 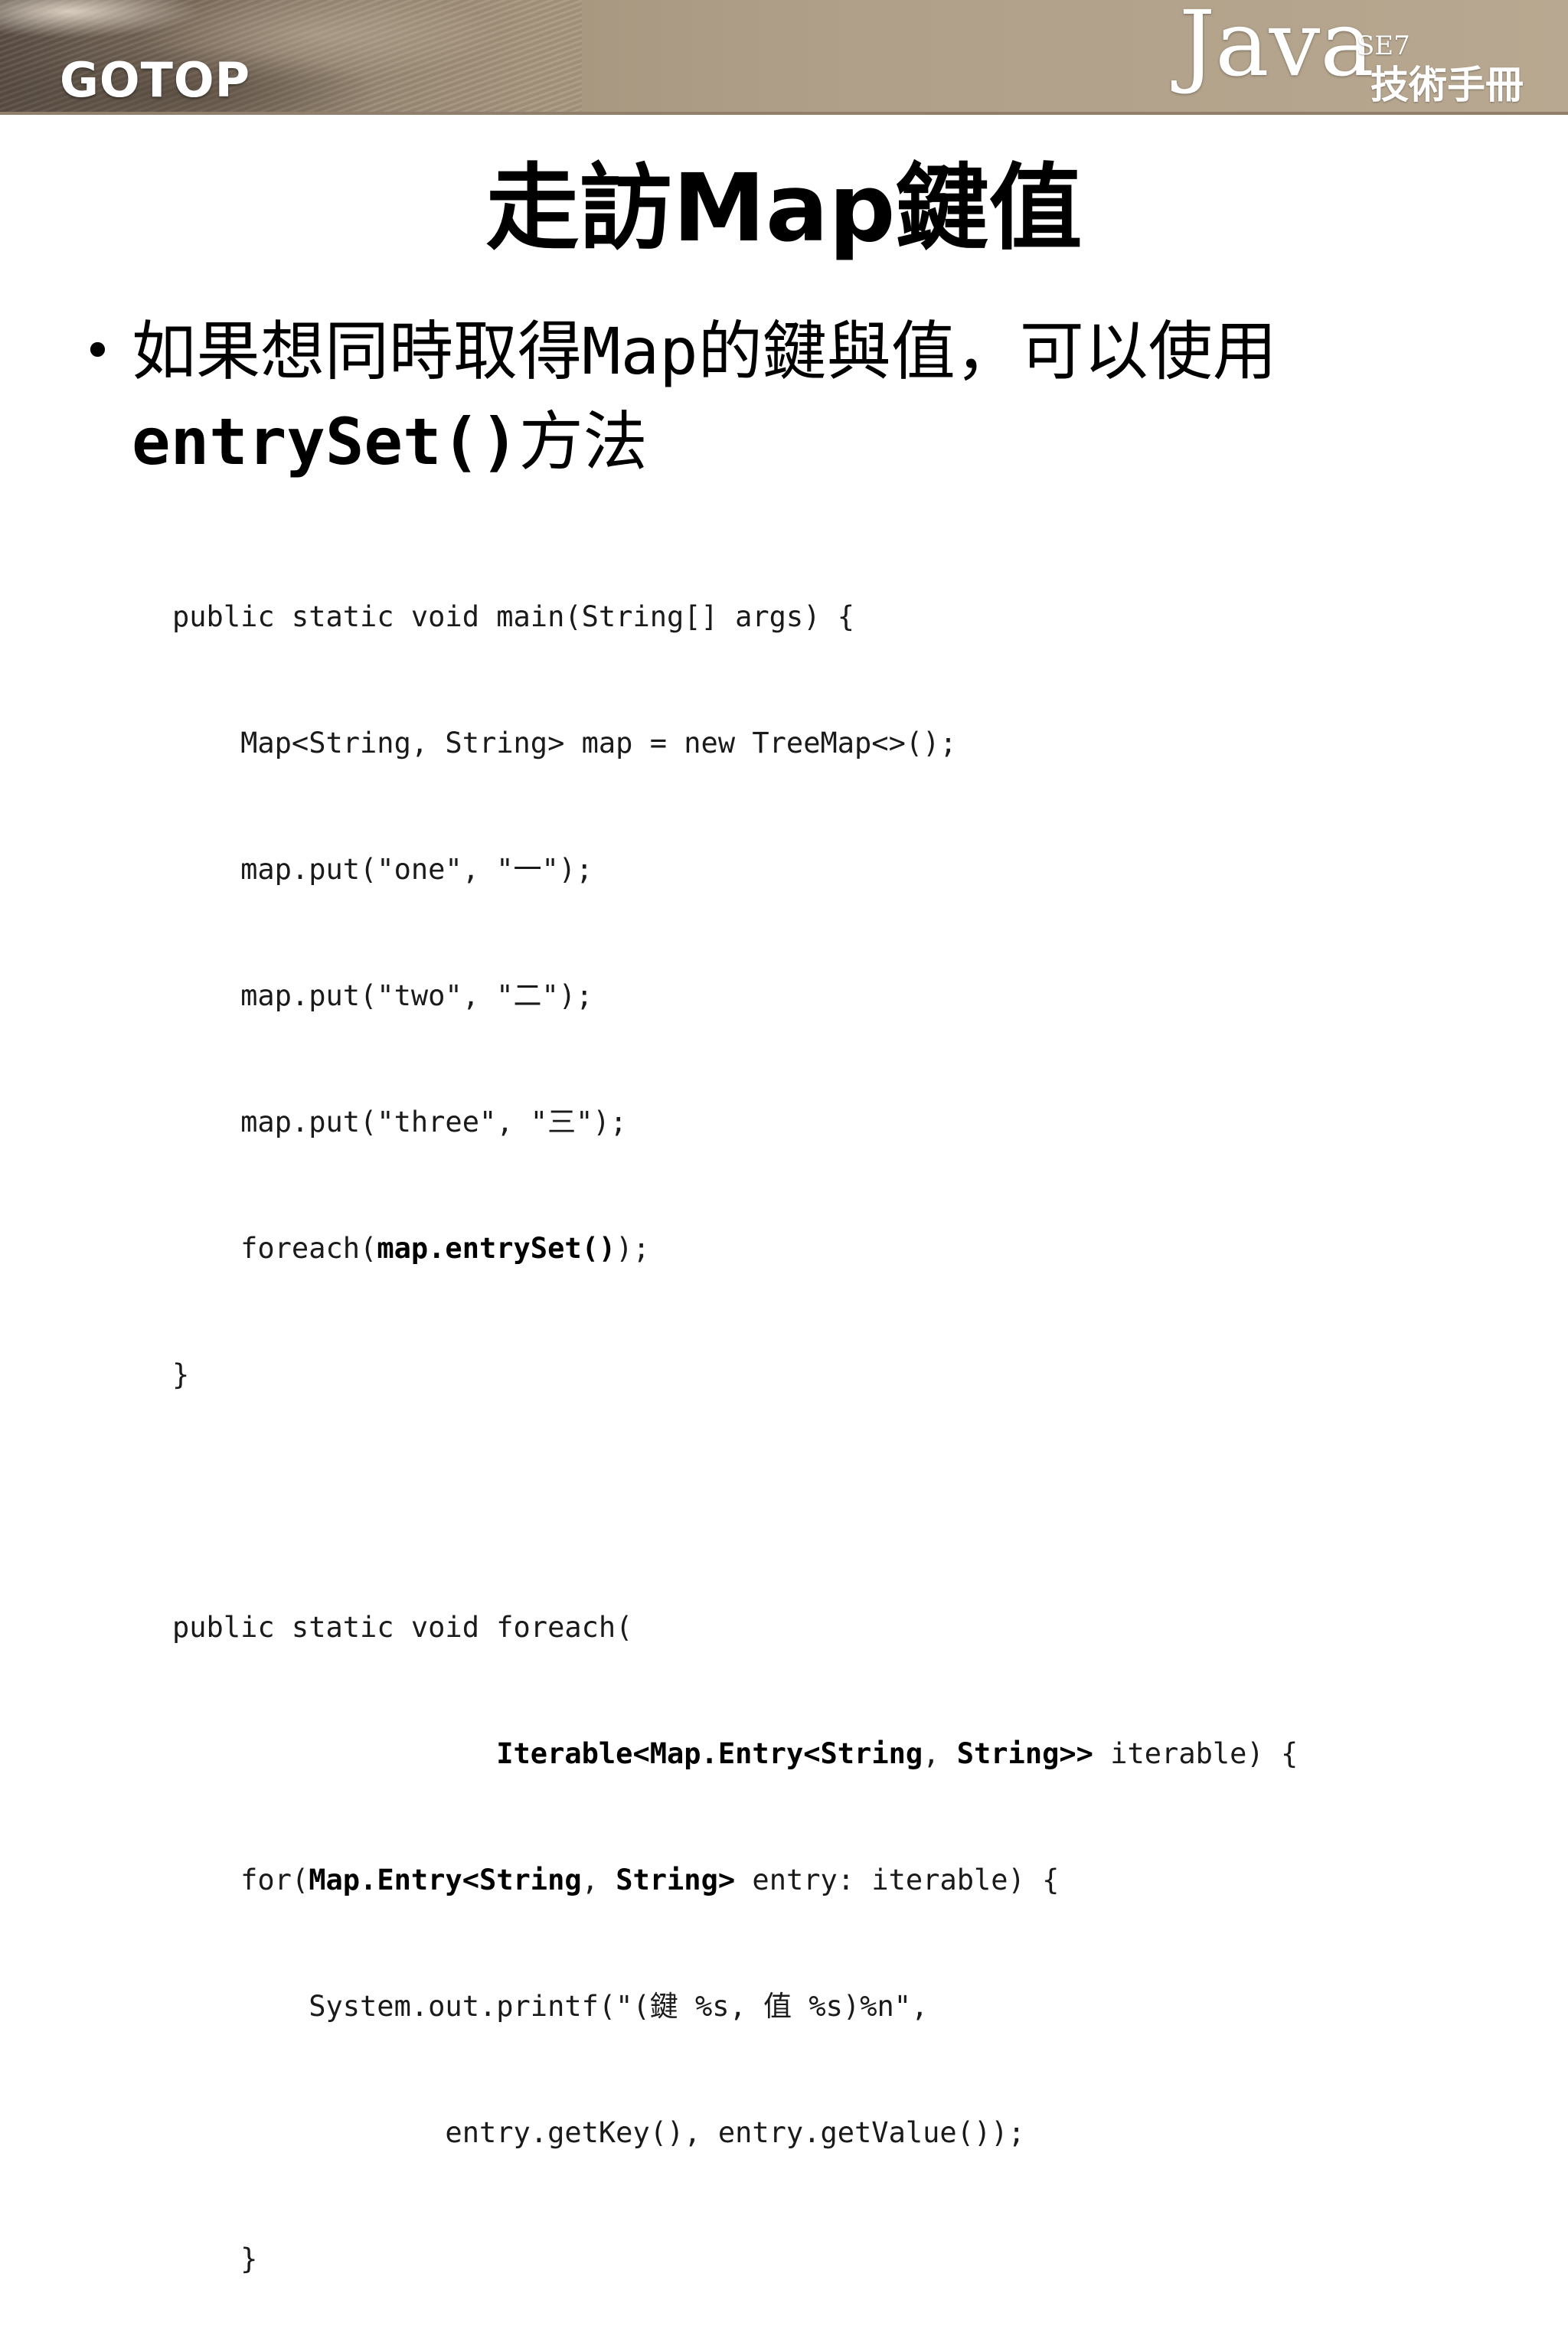 I want to click on code-line: map.put("two", "二");, so click(x=382, y=995).